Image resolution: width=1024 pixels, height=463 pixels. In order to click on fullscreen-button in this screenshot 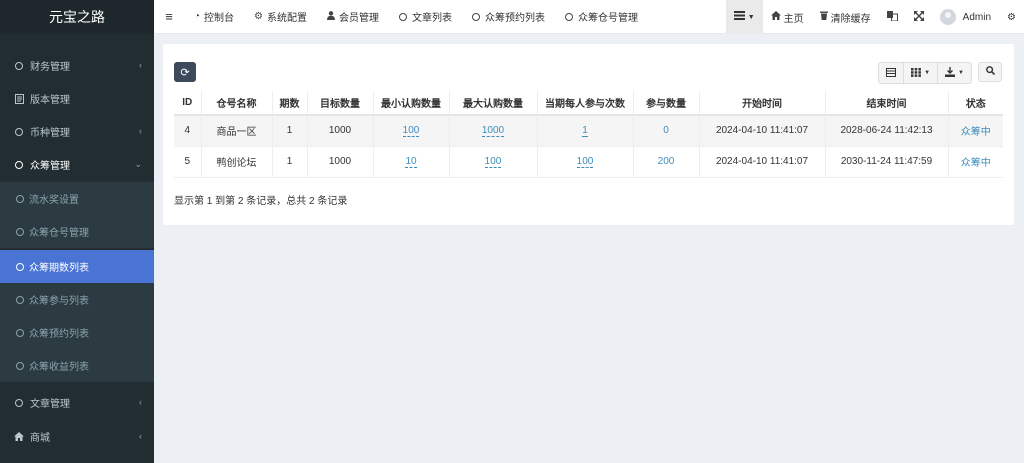, I will do `click(919, 17)`.